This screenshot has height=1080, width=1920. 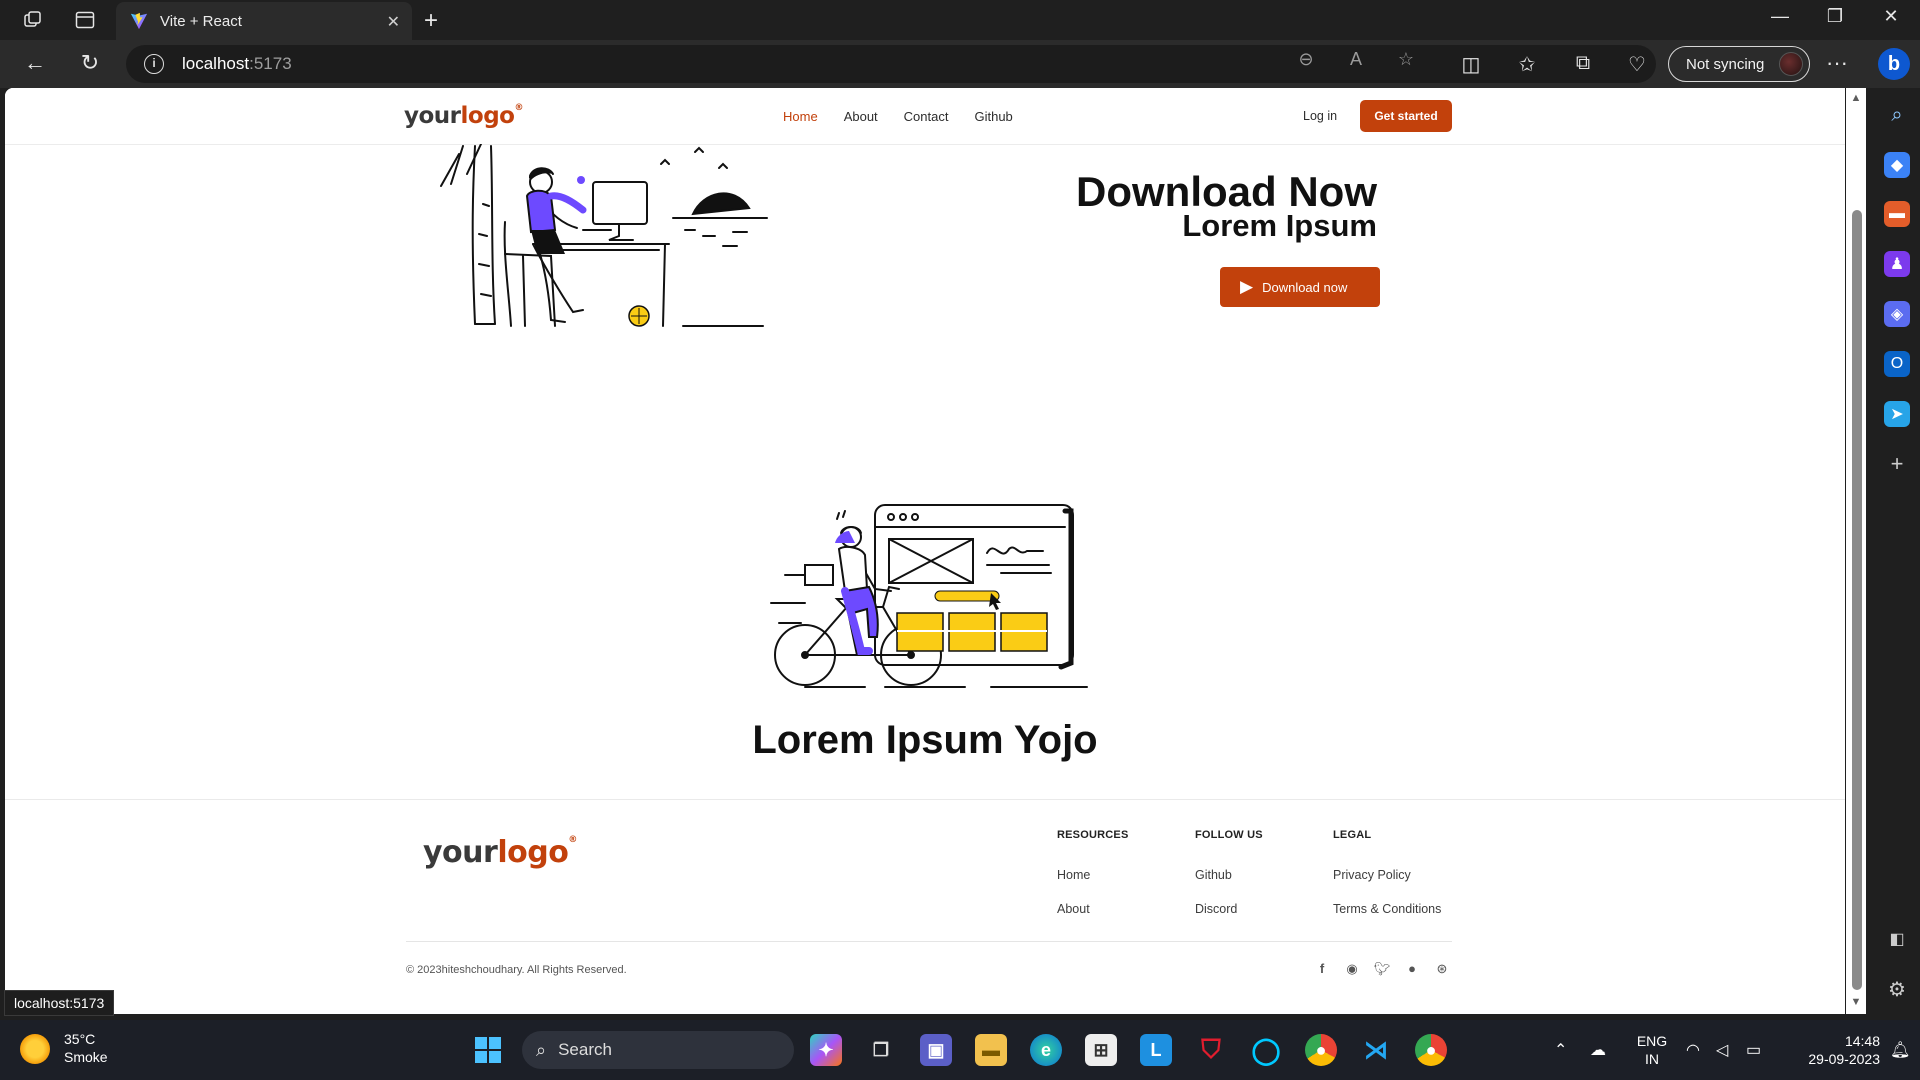 I want to click on browser-essentials-icon: ♡, so click(x=1637, y=65).